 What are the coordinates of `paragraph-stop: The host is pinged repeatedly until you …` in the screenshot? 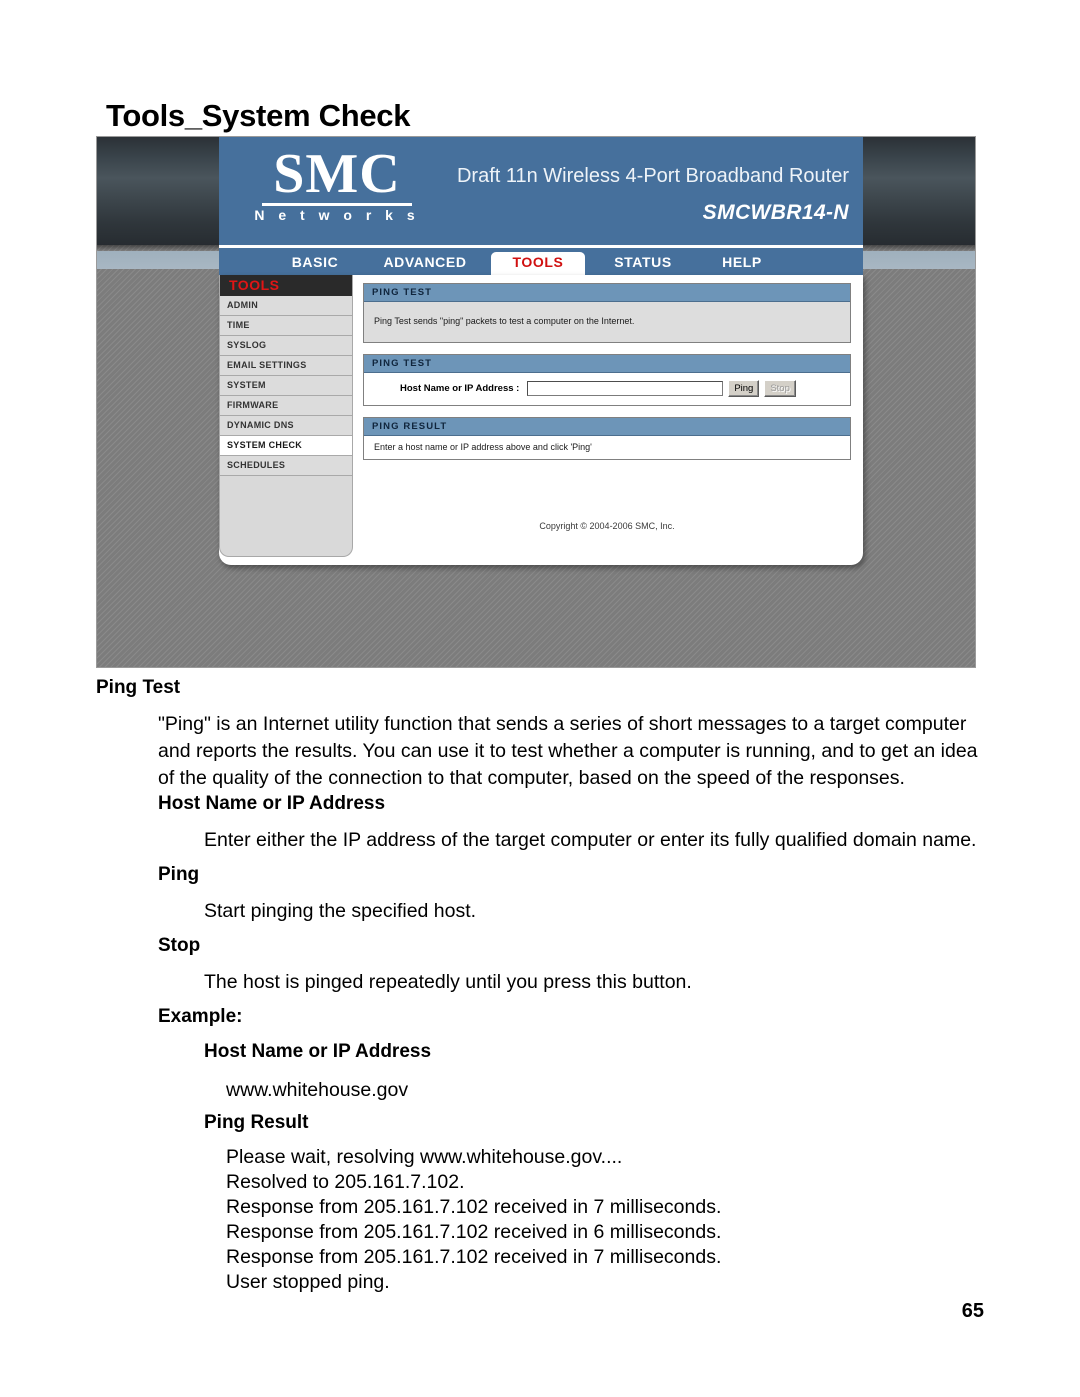 It's located at (448, 982).